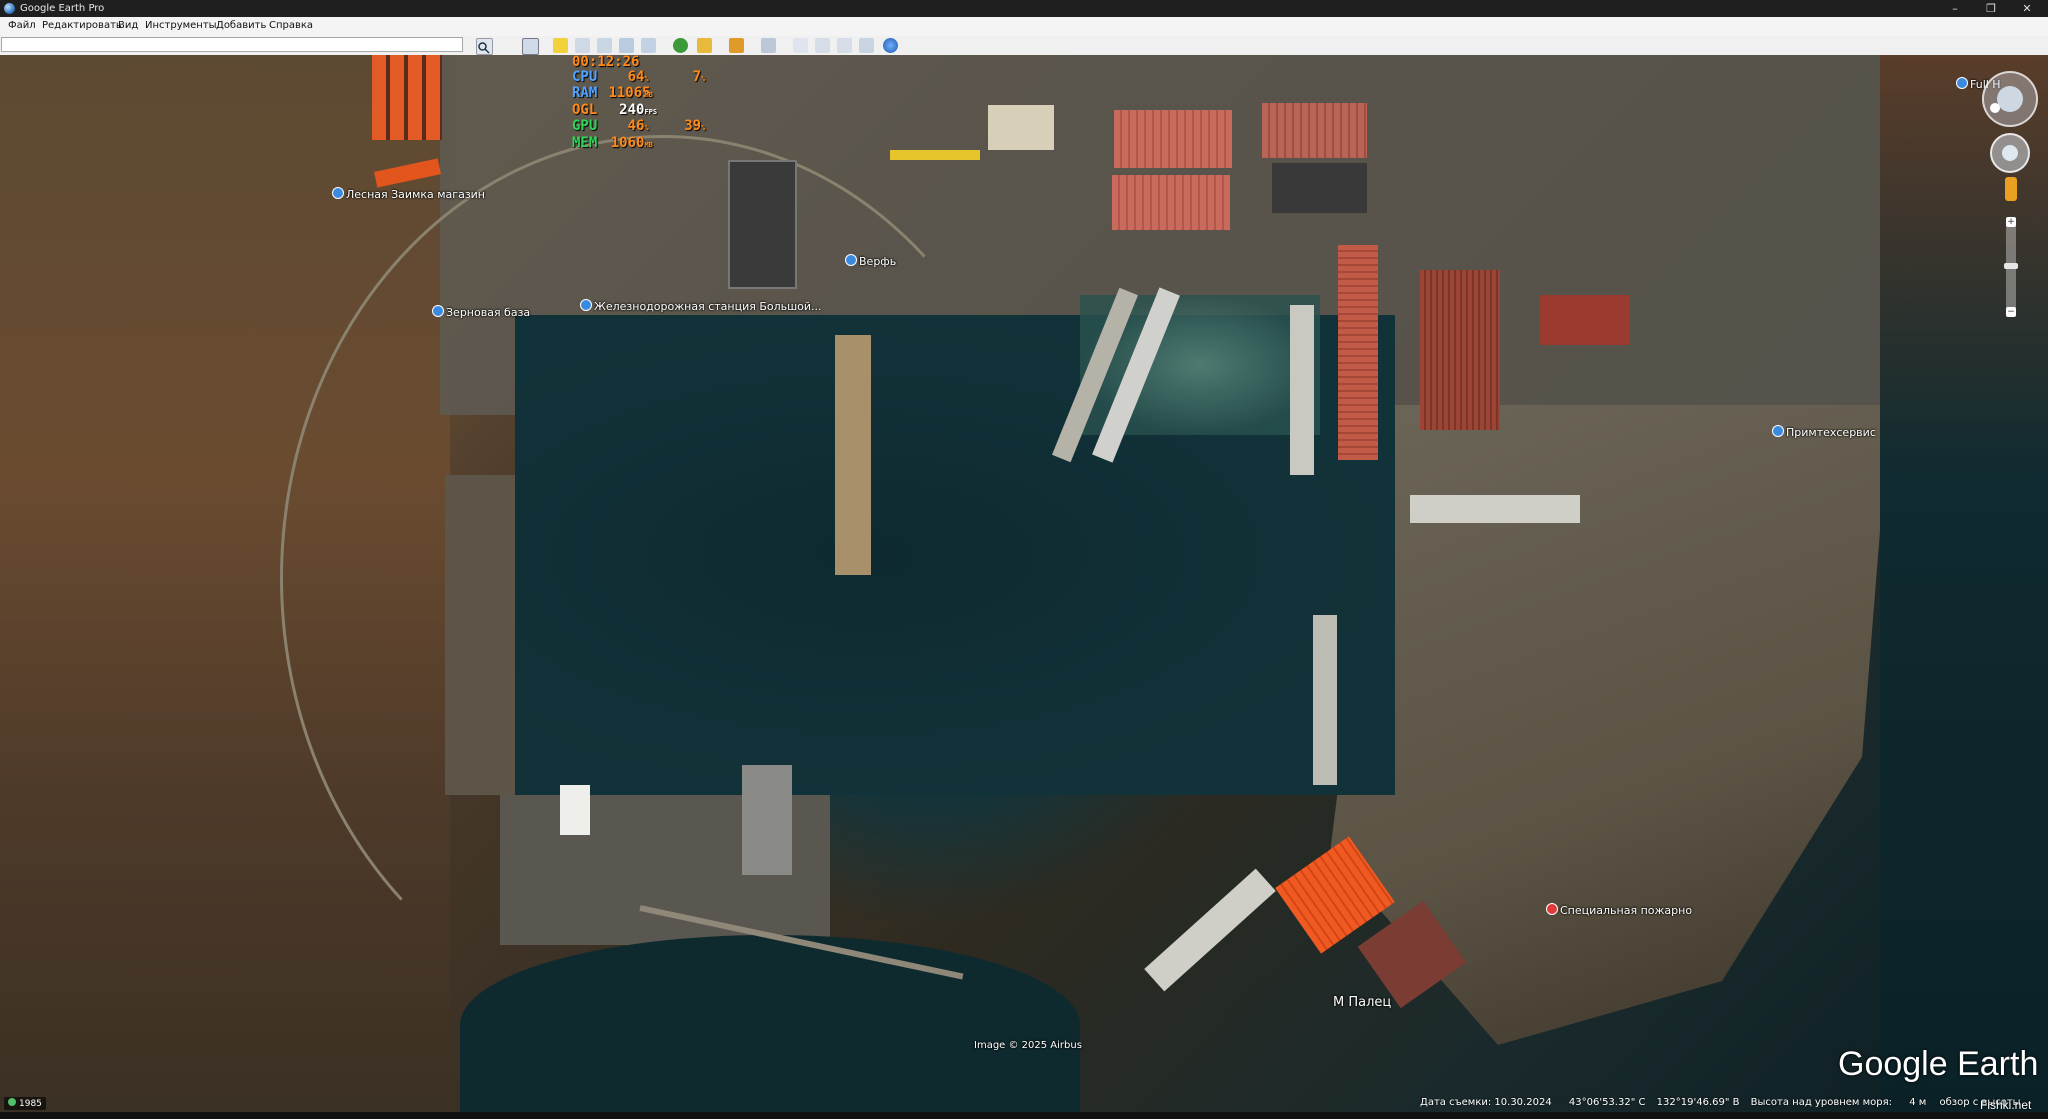  What do you see at coordinates (1995, 108) in the screenshot?
I see `compass-north-icon` at bounding box center [1995, 108].